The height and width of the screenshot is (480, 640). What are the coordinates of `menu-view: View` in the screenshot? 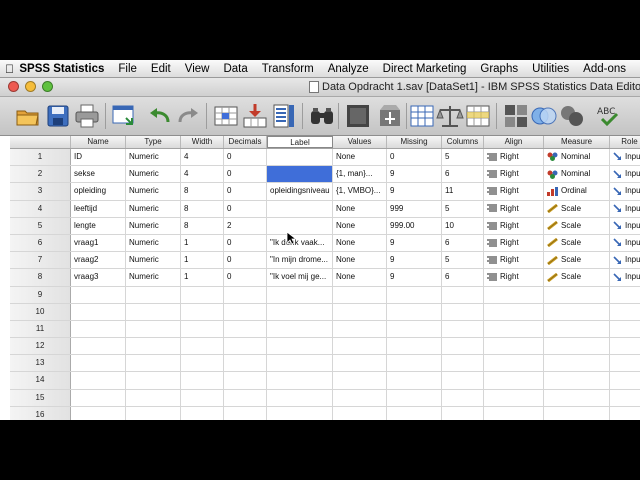 It's located at (197, 69).